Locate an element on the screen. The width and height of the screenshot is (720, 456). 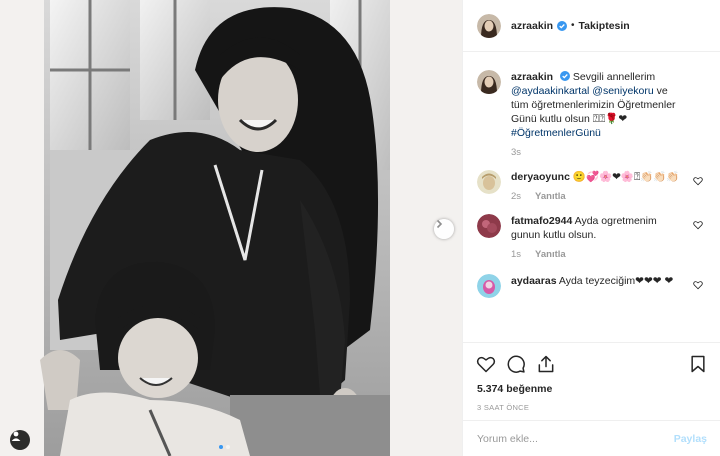
comment-icon is located at coordinates (516, 364).